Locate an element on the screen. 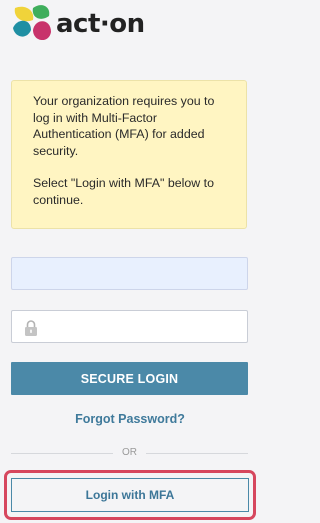 This screenshot has width=320, height=523. or-label: OR is located at coordinates (129, 452).